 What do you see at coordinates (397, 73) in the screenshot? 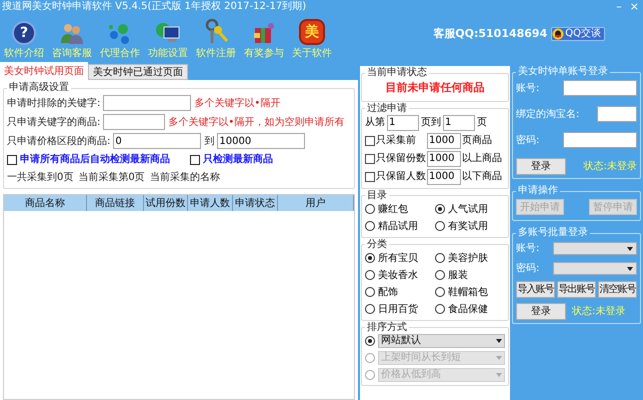
I see `group-title: 当前申请状态` at bounding box center [397, 73].